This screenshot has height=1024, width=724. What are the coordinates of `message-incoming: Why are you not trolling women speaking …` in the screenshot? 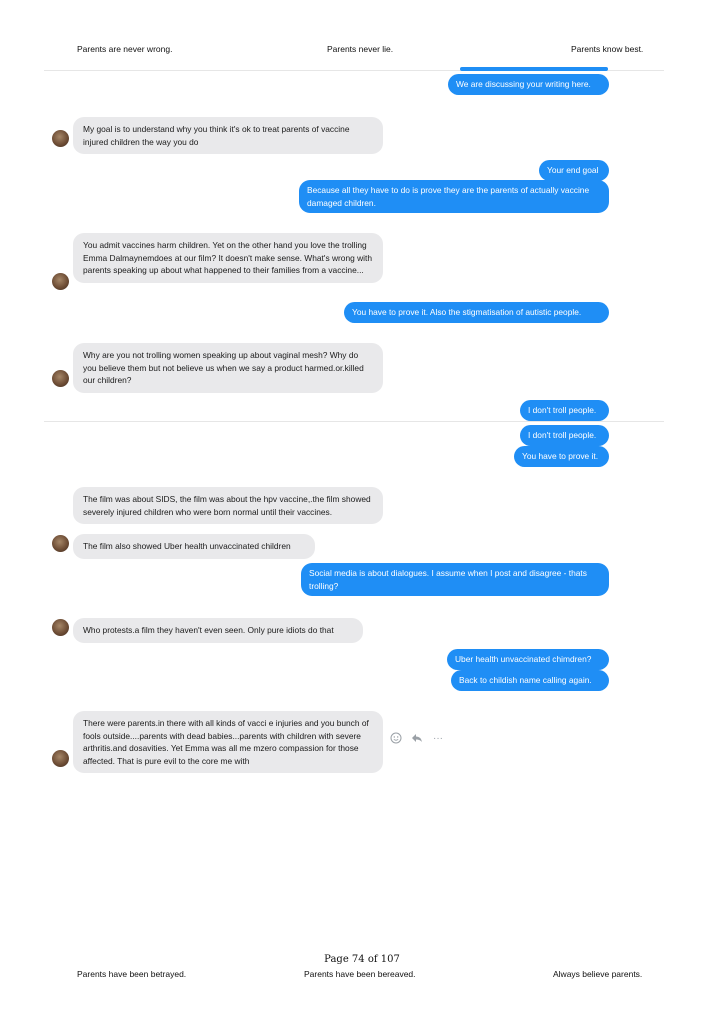 It's located at (228, 368).